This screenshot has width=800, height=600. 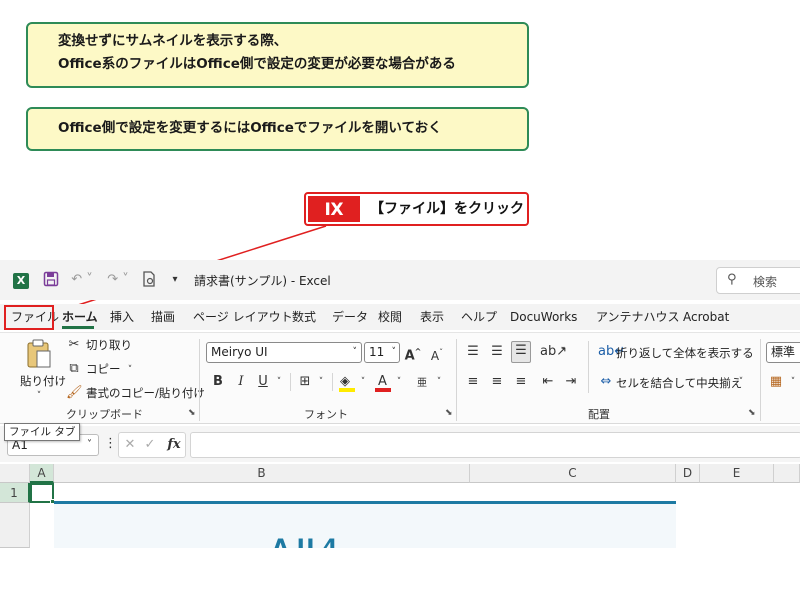 What do you see at coordinates (42, 473) in the screenshot?
I see `column-header-a: A` at bounding box center [42, 473].